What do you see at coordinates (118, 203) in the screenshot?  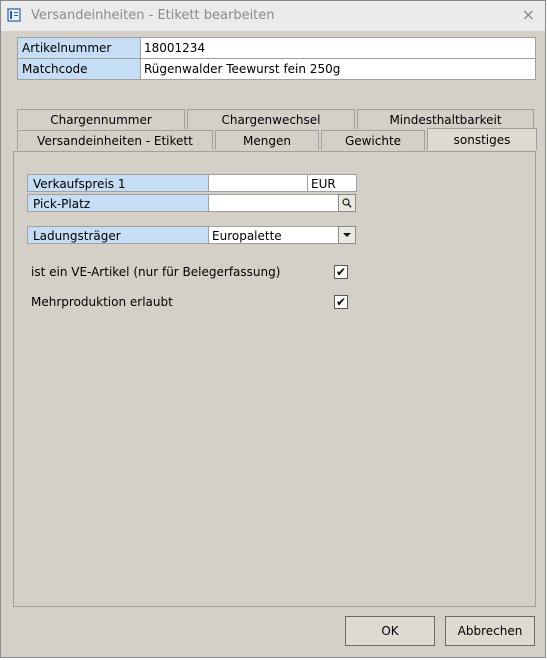 I see `pick-platz-label: Pick-Platz` at bounding box center [118, 203].